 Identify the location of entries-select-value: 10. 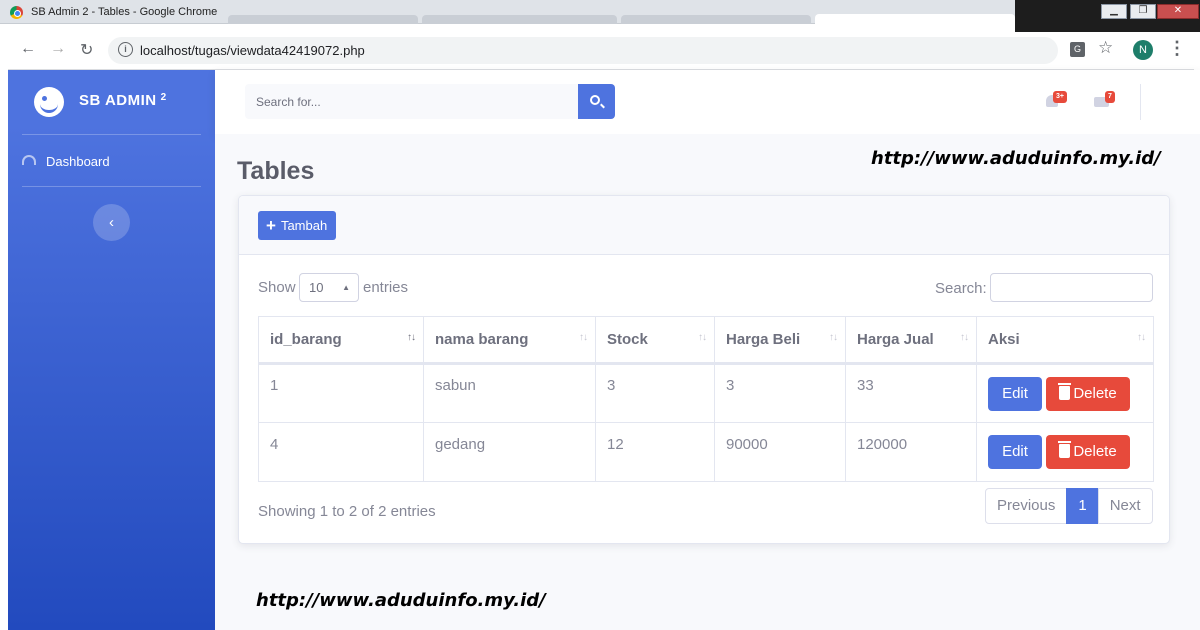
(316, 287).